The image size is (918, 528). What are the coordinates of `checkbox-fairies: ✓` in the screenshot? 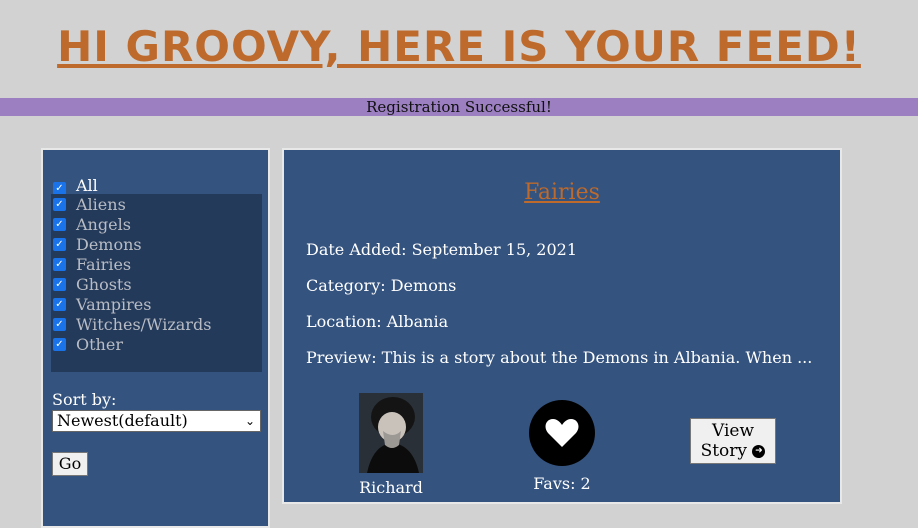 It's located at (59, 264).